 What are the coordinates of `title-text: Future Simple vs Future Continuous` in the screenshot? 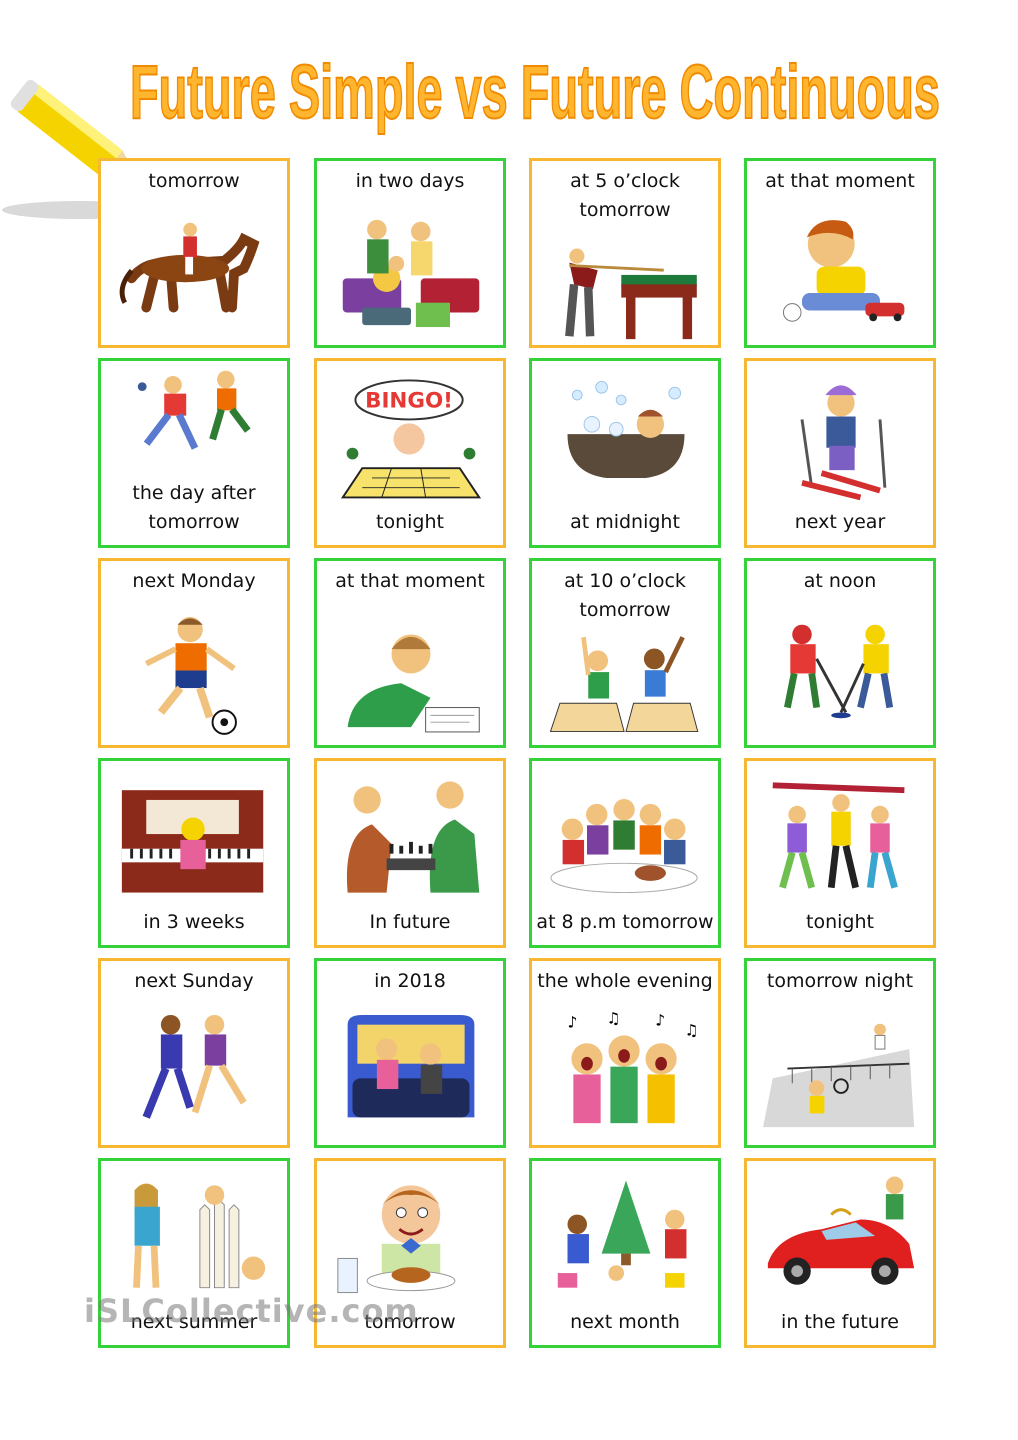 It's located at (535, 92).